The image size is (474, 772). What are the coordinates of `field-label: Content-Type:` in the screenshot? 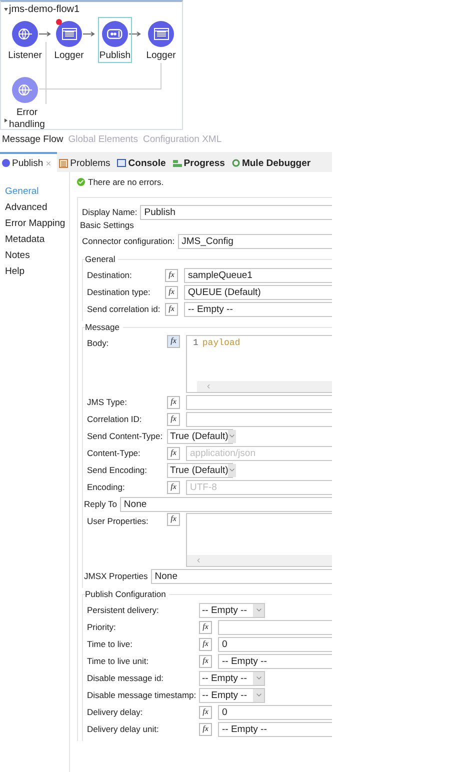 It's located at (114, 453).